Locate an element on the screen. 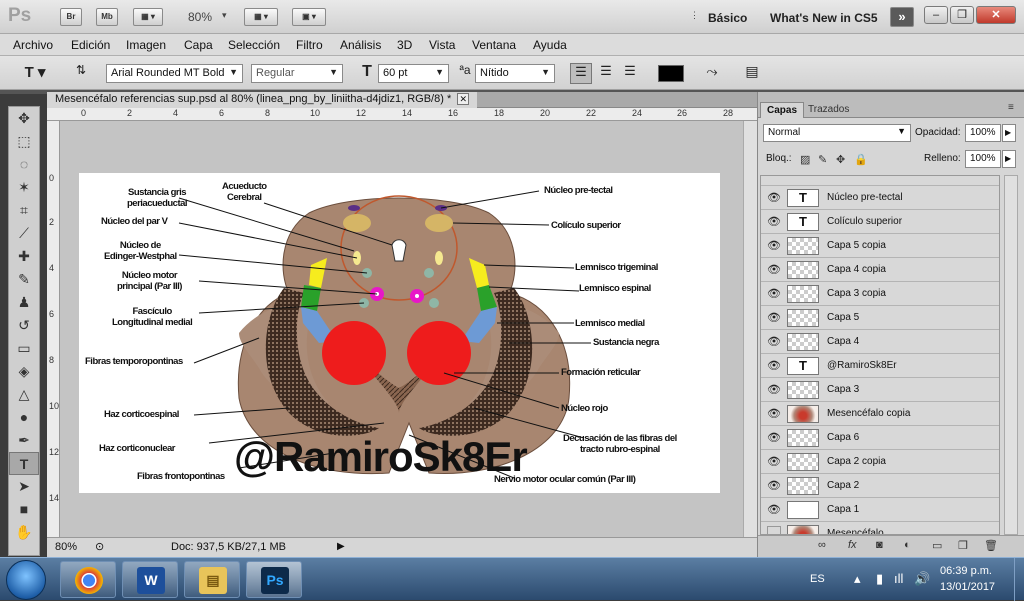 The height and width of the screenshot is (601, 1024). menu-vista: Vista is located at coordinates (442, 45).